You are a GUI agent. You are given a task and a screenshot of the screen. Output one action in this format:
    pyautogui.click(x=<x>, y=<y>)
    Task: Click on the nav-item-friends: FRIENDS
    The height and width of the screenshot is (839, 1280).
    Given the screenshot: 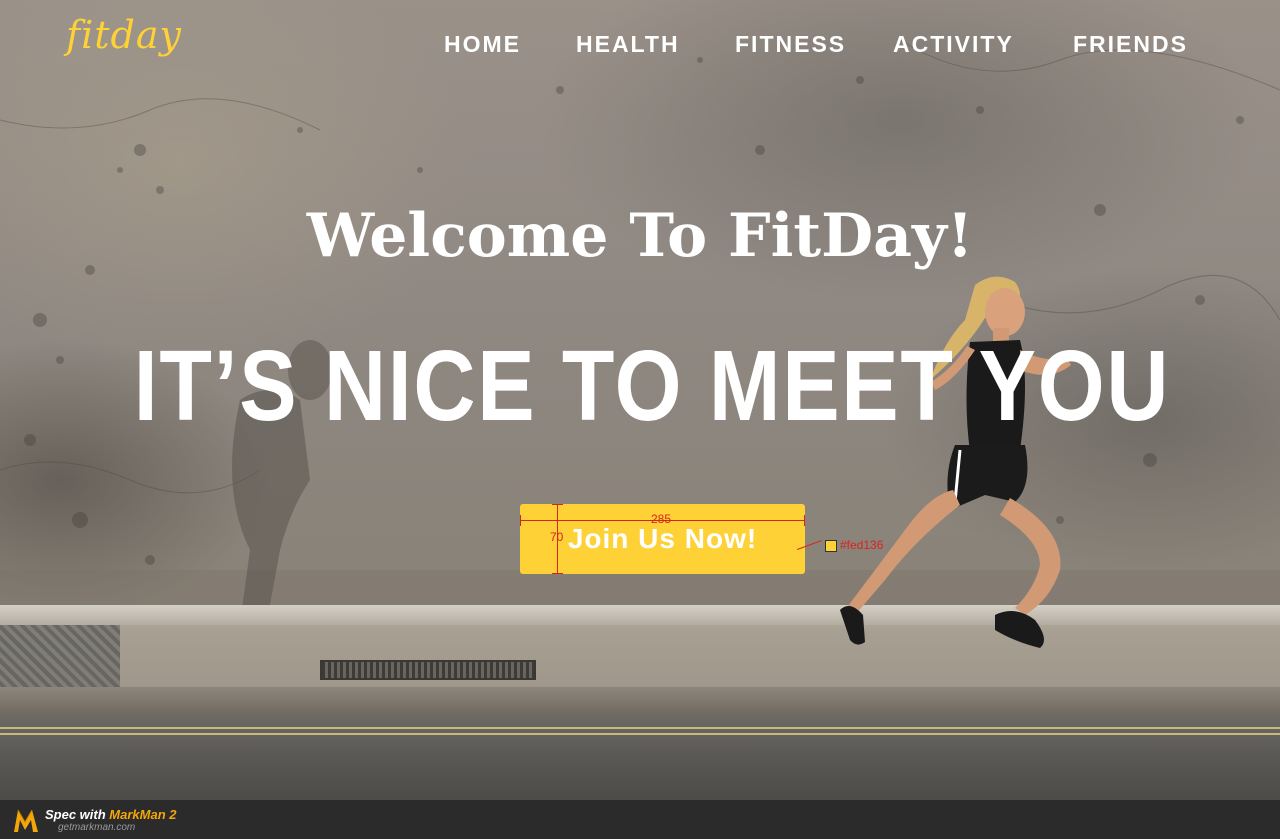 What is the action you would take?
    pyautogui.click(x=1130, y=44)
    